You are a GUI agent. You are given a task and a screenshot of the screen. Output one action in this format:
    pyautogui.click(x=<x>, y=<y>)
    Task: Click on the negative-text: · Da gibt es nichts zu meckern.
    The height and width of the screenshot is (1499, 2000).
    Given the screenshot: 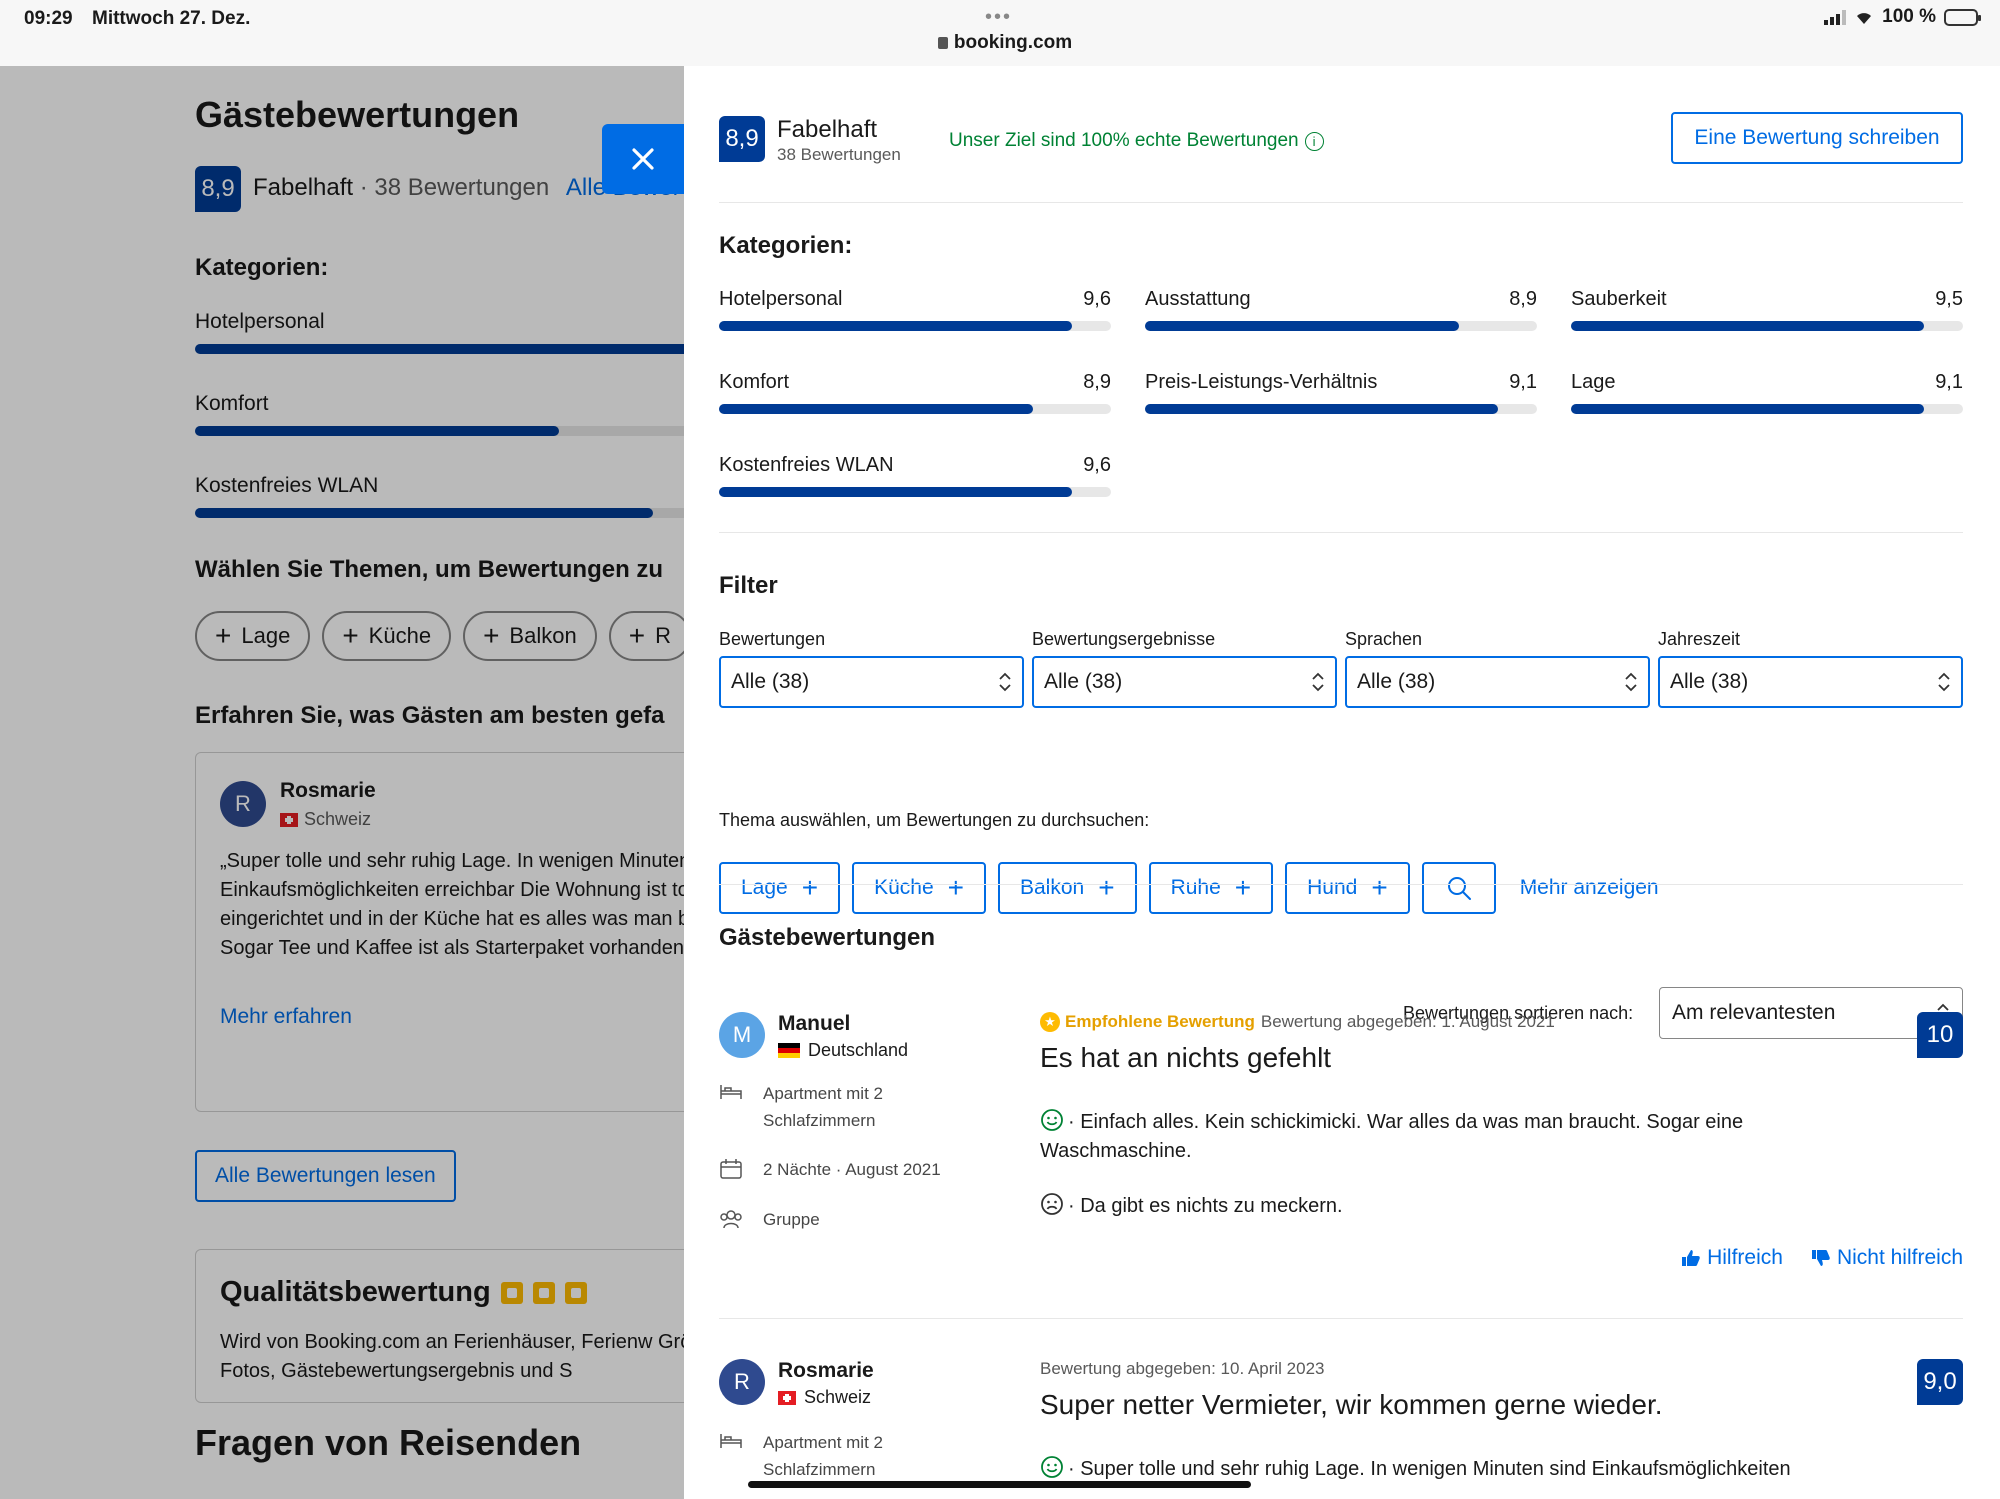 What is the action you would take?
    pyautogui.click(x=1205, y=1206)
    